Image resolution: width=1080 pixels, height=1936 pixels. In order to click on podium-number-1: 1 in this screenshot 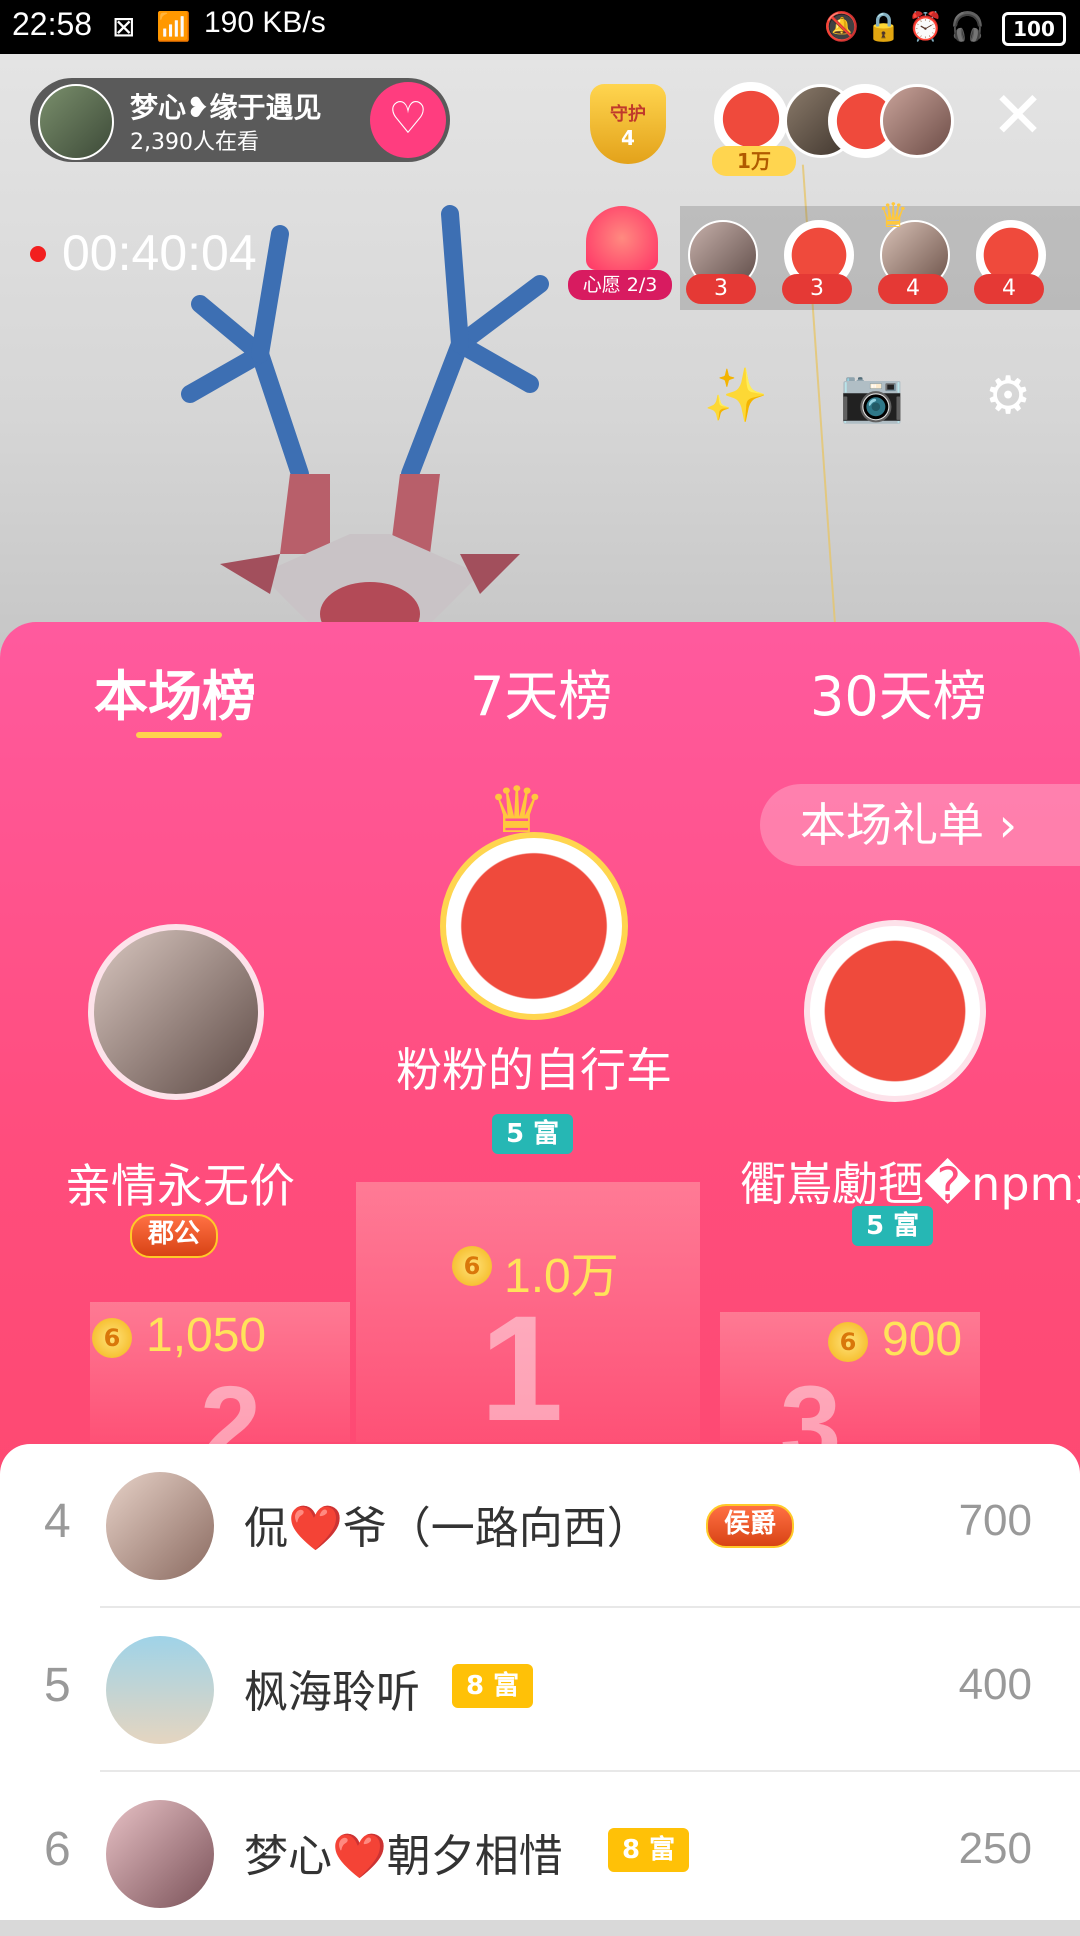, I will do `click(522, 1368)`.